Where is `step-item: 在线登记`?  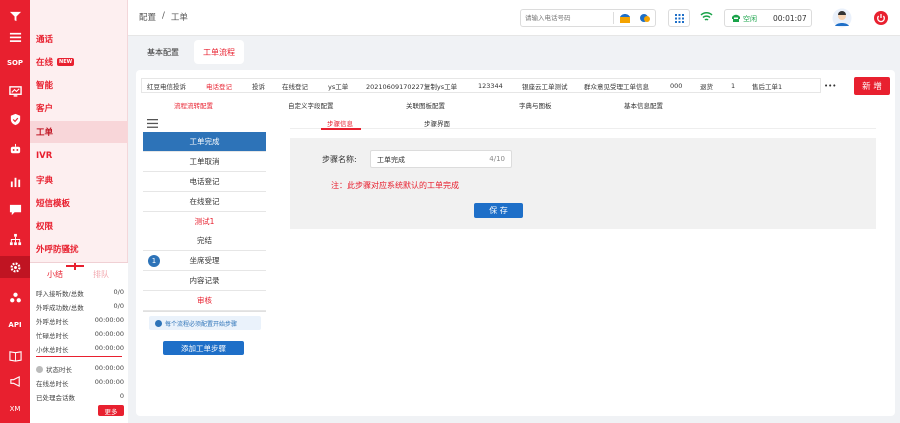 step-item: 在线登记 is located at coordinates (204, 202).